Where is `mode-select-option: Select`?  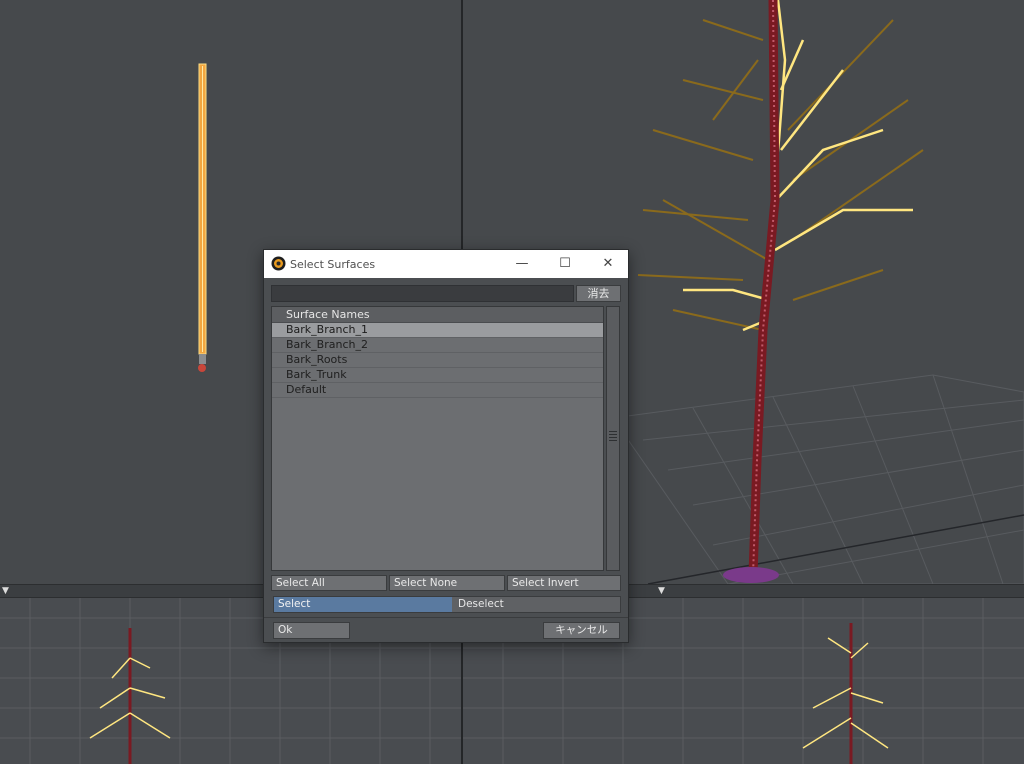
mode-select-option: Select is located at coordinates (363, 604).